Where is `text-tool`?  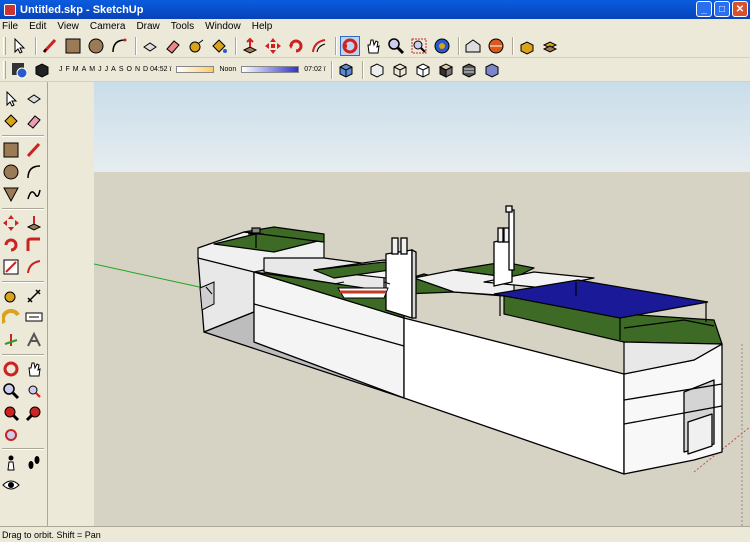
text-tool is located at coordinates (34, 318).